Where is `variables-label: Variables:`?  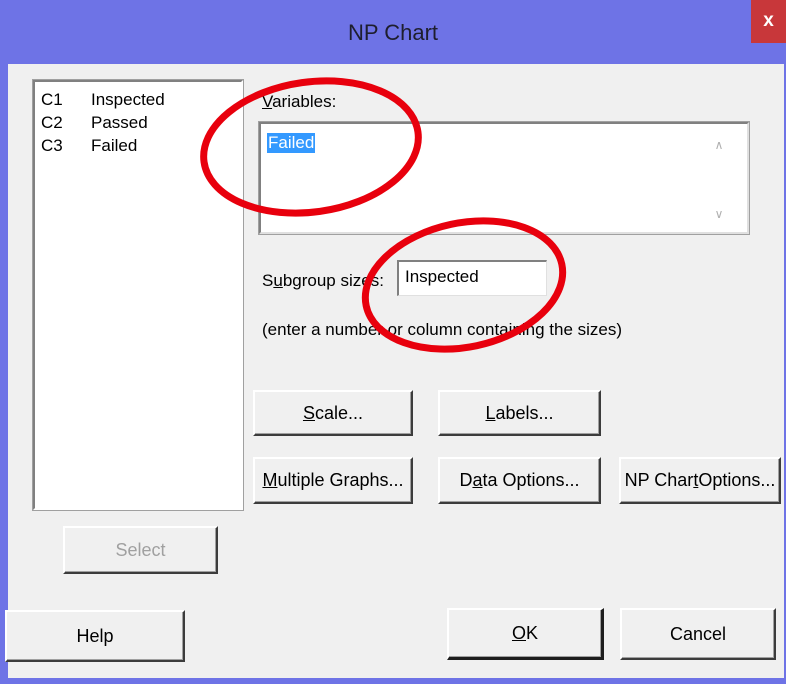 variables-label: Variables: is located at coordinates (299, 101).